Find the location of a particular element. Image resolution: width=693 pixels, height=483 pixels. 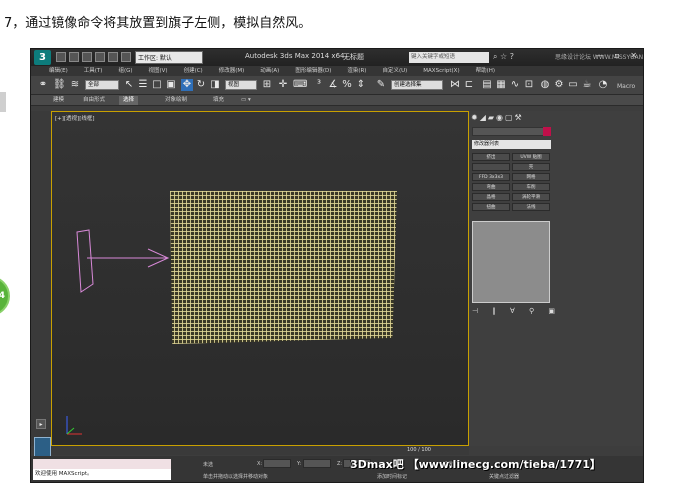

menu-animation: 动画(A) is located at coordinates (269, 71).